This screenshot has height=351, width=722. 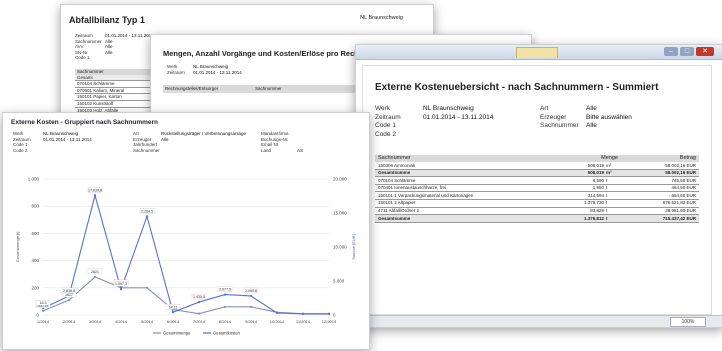 What do you see at coordinates (192, 89) in the screenshot?
I see `doc2-col: Rechnungsteller/Entsorger` at bounding box center [192, 89].